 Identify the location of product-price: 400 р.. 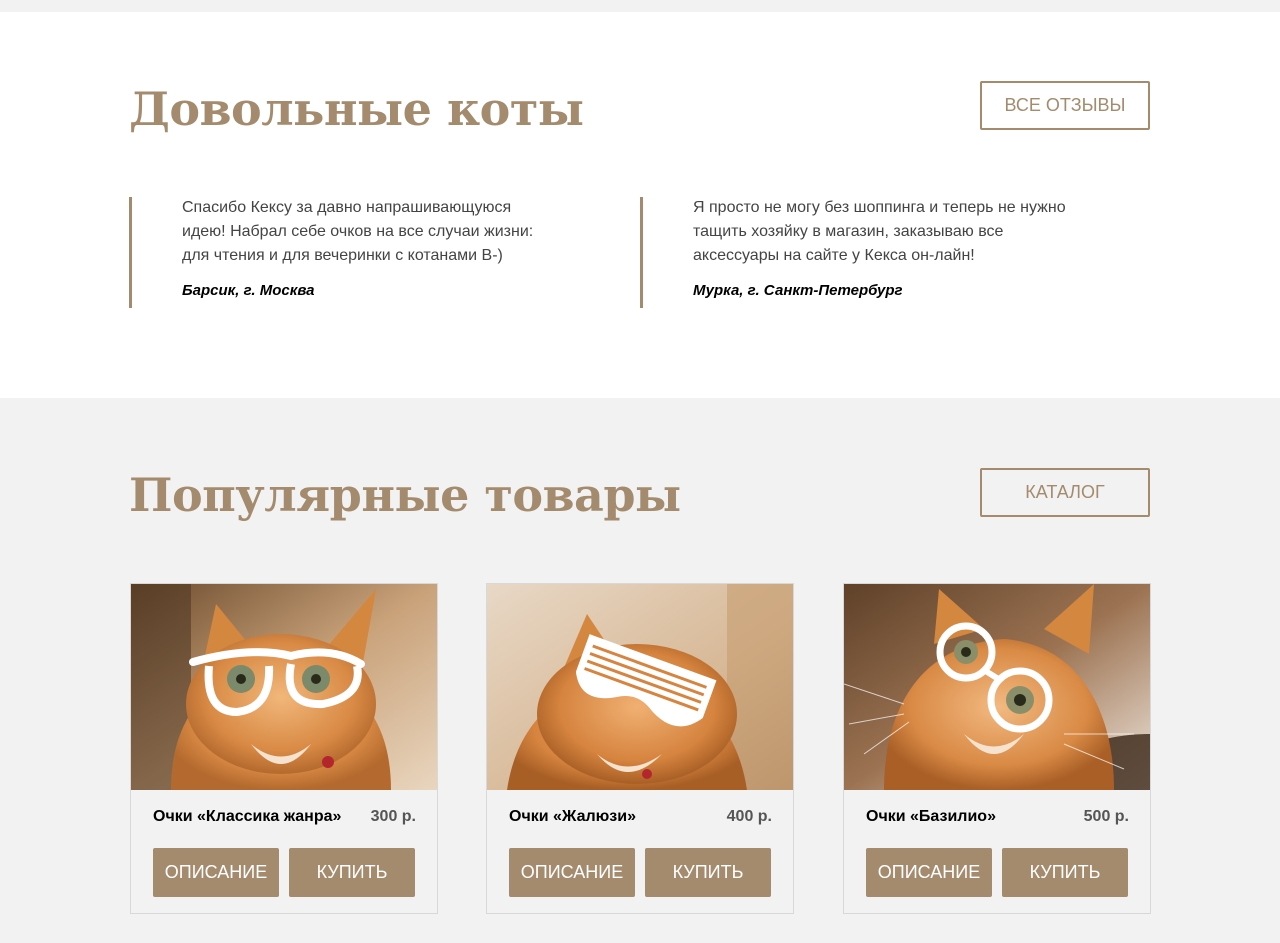
(749, 816).